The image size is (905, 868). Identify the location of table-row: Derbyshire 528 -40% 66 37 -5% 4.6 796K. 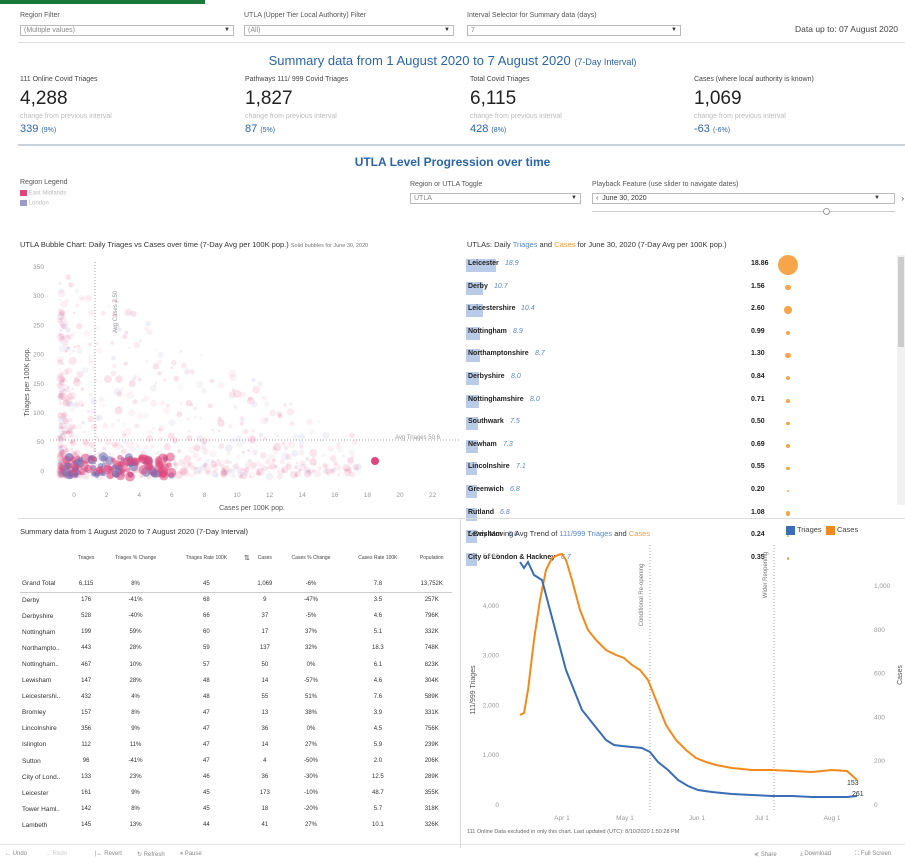
(236, 616).